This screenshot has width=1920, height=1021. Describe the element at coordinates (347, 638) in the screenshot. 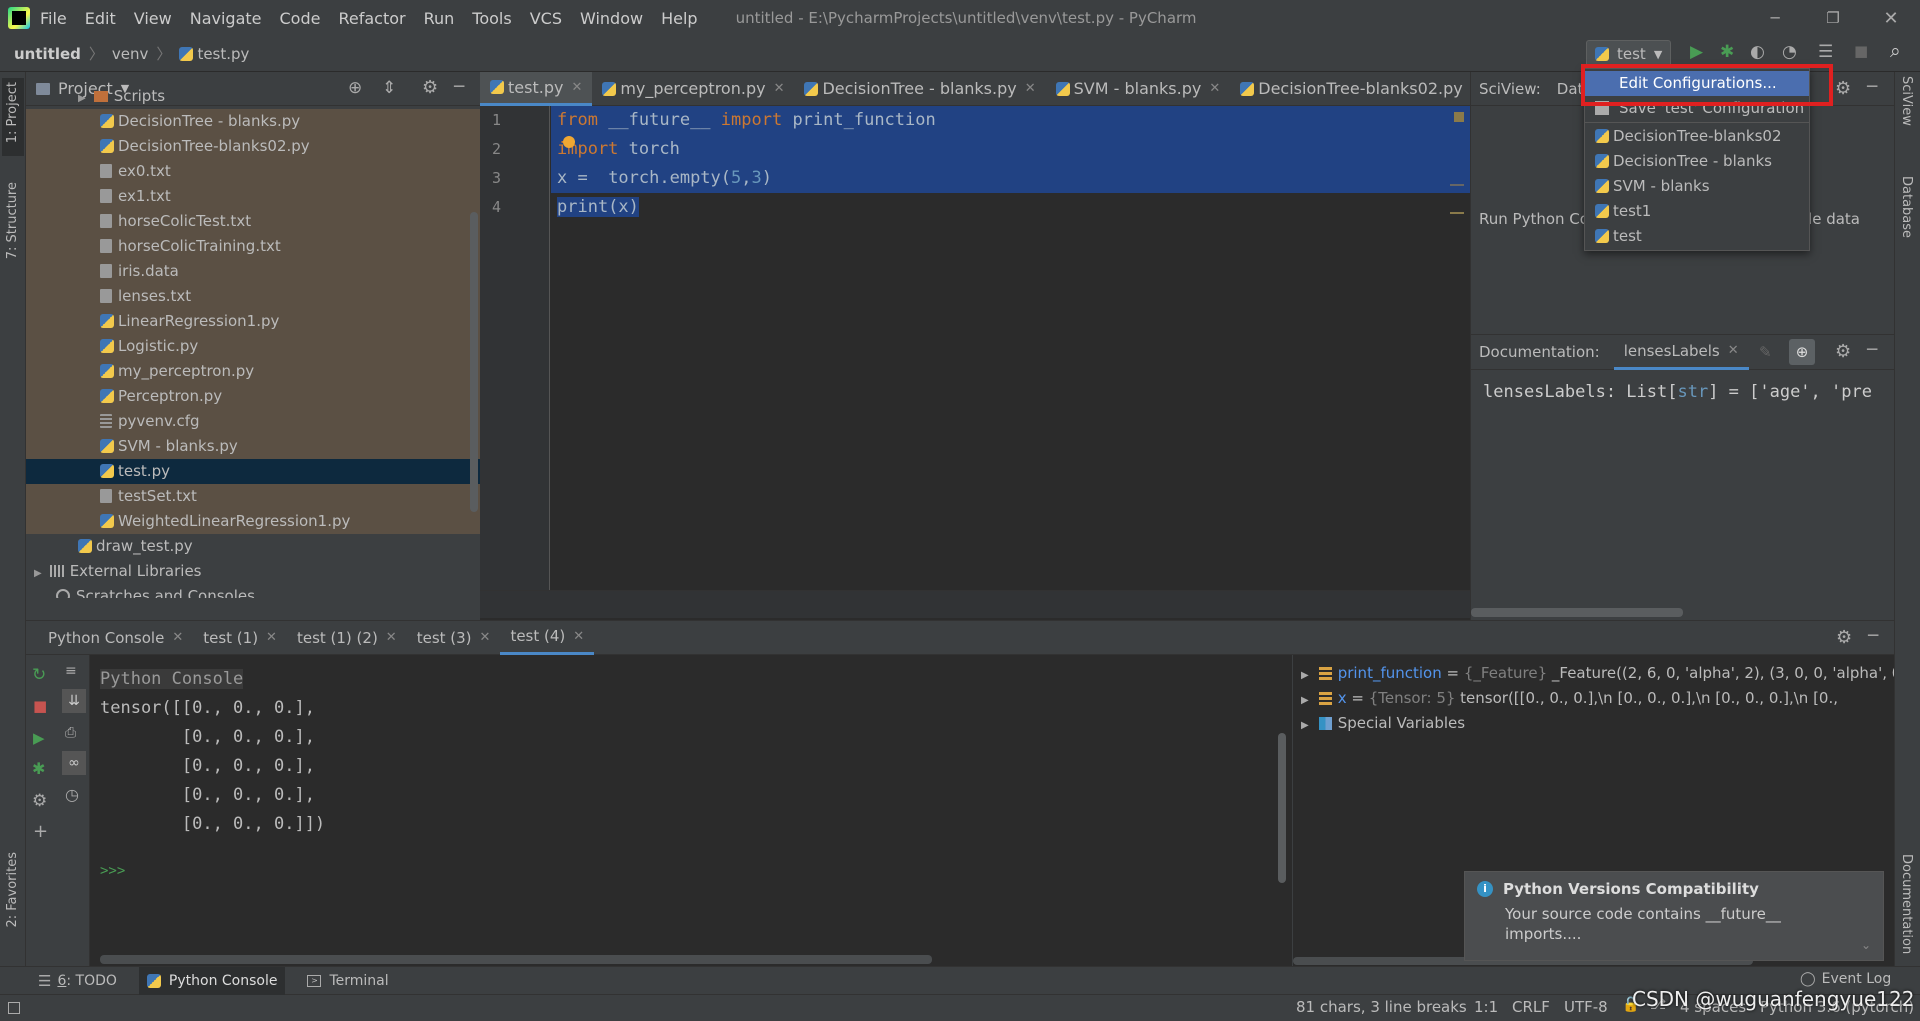

I see `console-tab-test-1-2: test (1) (2) ✕` at that location.